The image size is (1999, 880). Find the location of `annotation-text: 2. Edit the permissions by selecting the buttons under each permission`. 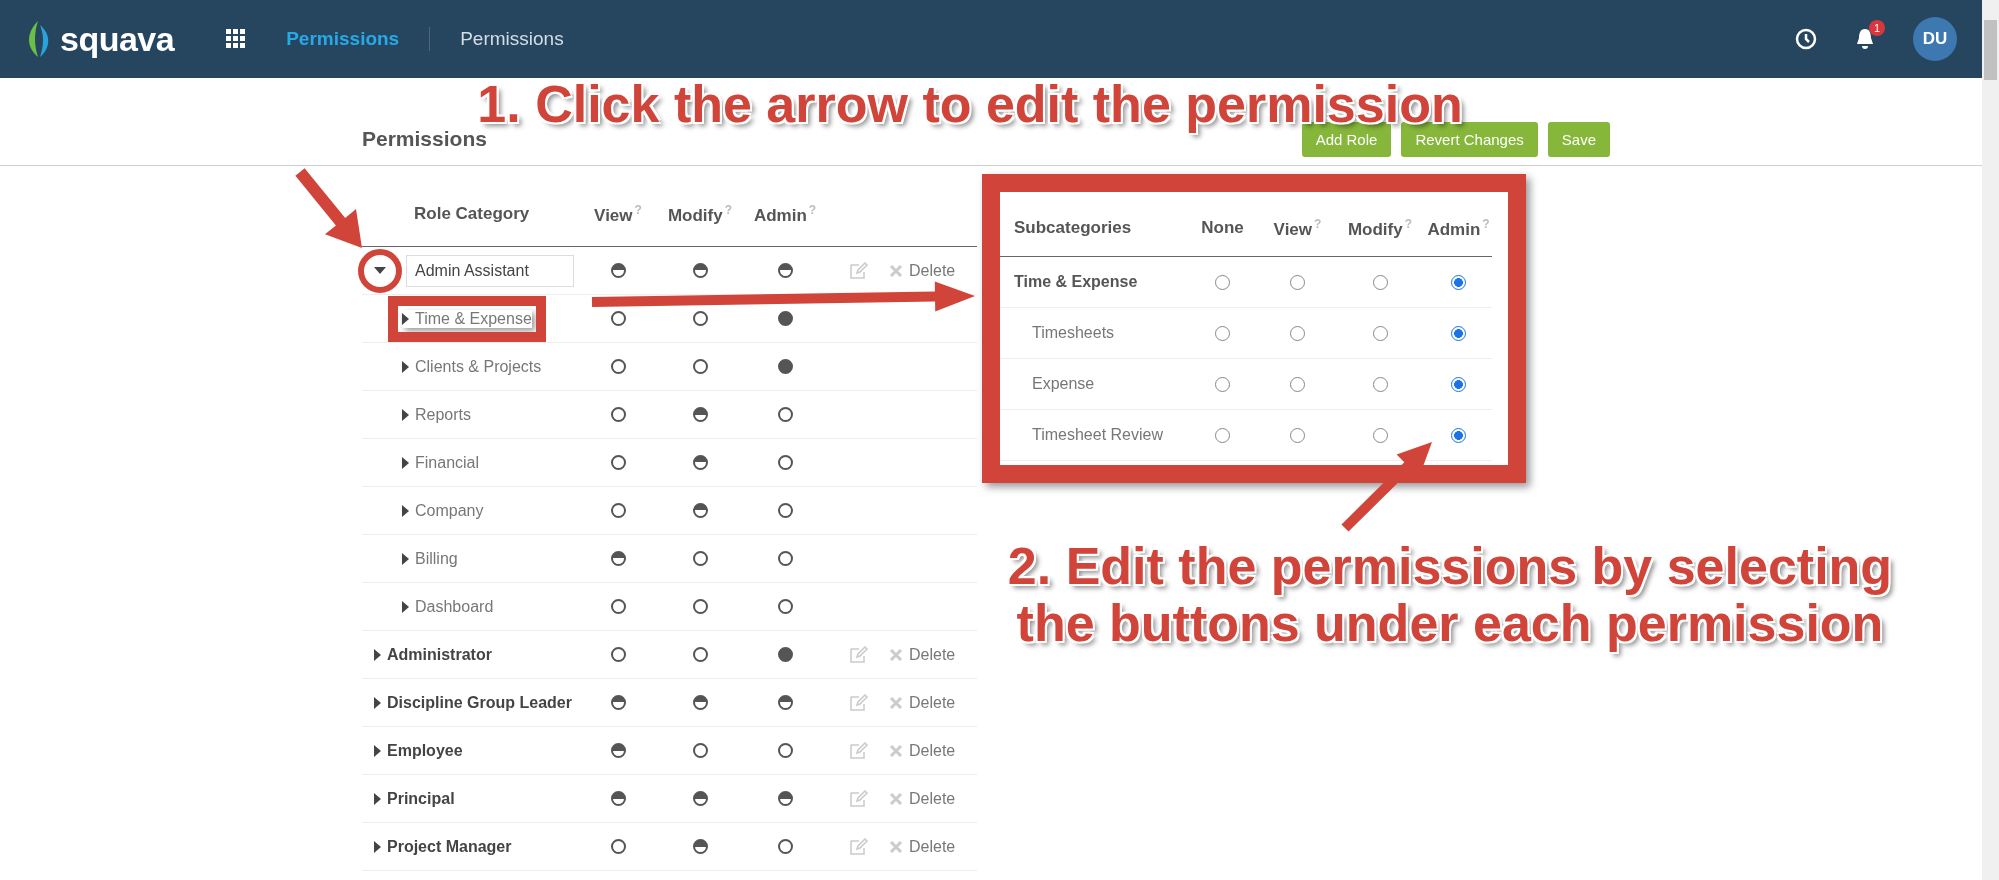

annotation-text: 2. Edit the permissions by selecting the buttons under each permission is located at coordinates (1450, 595).